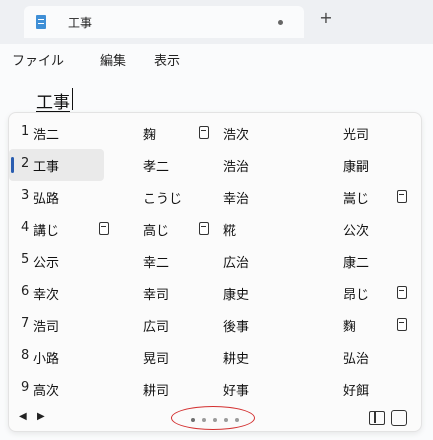 The image size is (433, 440). I want to click on candidate-item: 工事, so click(46, 165).